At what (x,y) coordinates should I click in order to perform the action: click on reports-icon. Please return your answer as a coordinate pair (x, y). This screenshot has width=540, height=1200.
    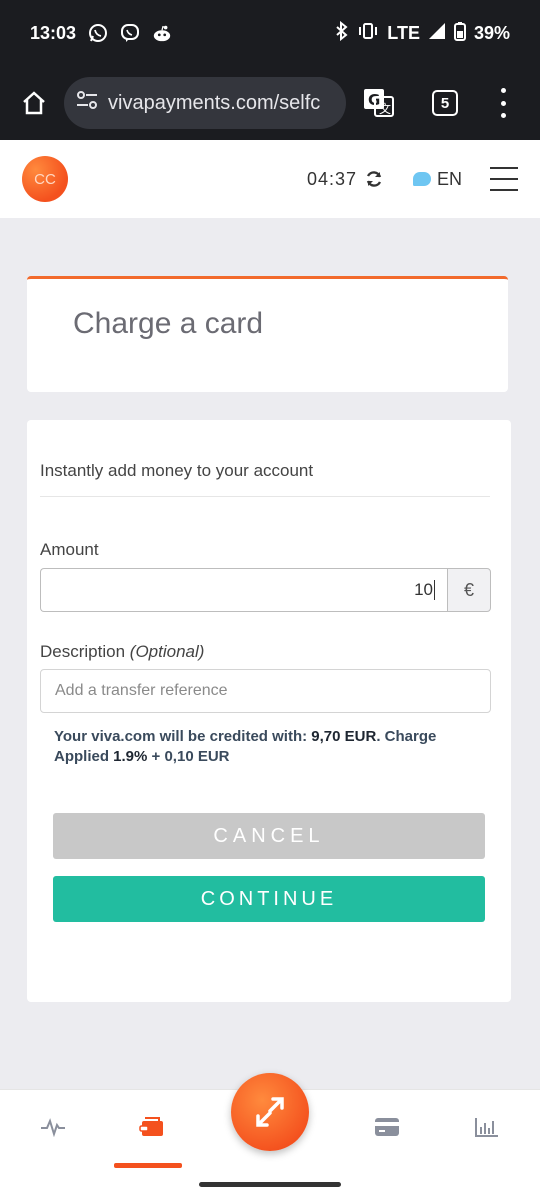
    Looking at the image, I should click on (487, 1127).